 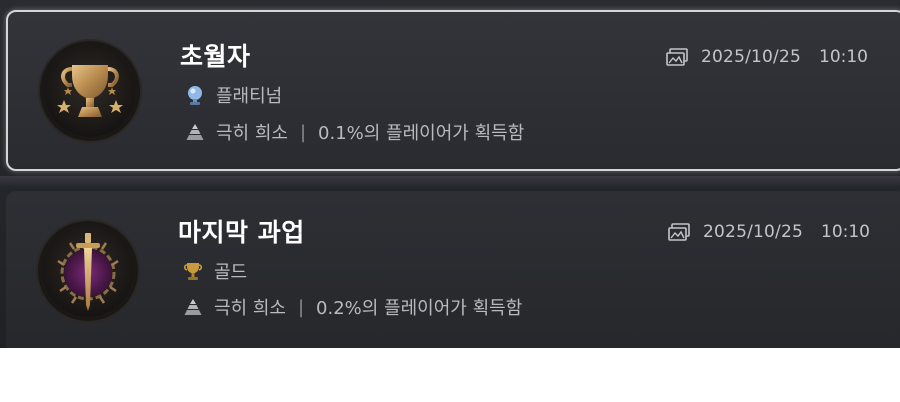 What do you see at coordinates (249, 96) in the screenshot?
I see `trophy-grade-label: 플래티넘` at bounding box center [249, 96].